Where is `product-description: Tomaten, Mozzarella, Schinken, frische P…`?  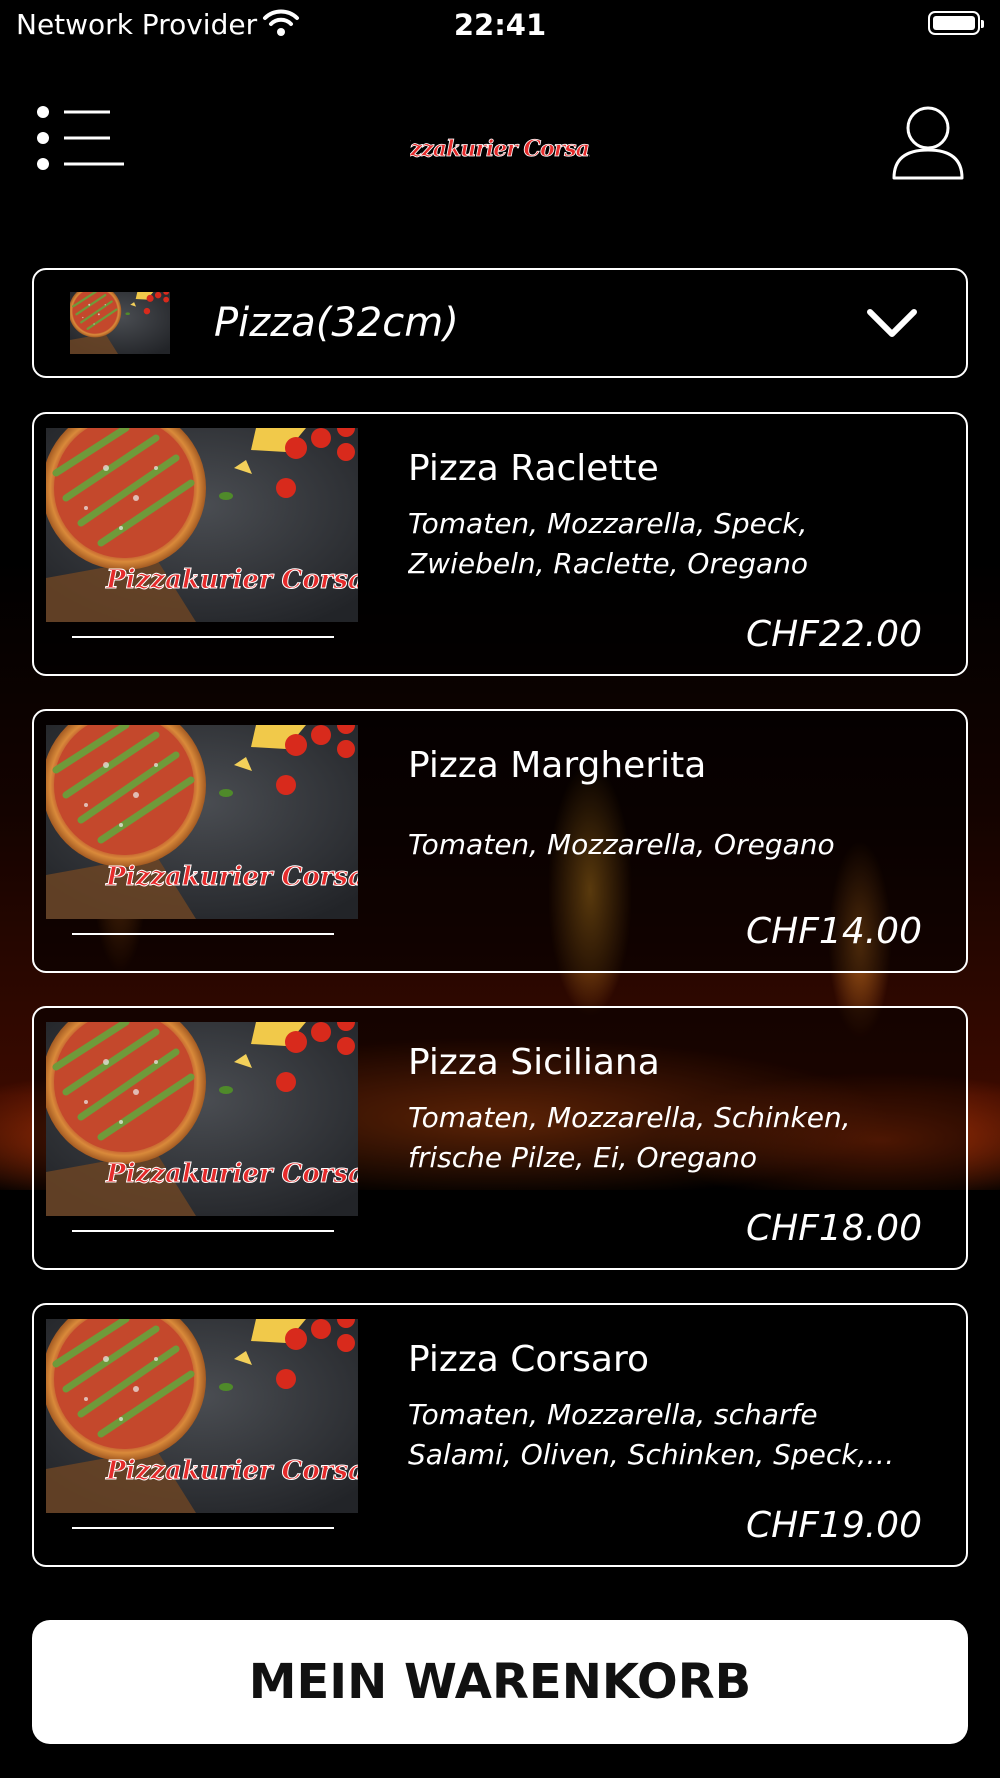
product-description: Tomaten, Mozzarella, Schinken, frische P… is located at coordinates (629, 1137).